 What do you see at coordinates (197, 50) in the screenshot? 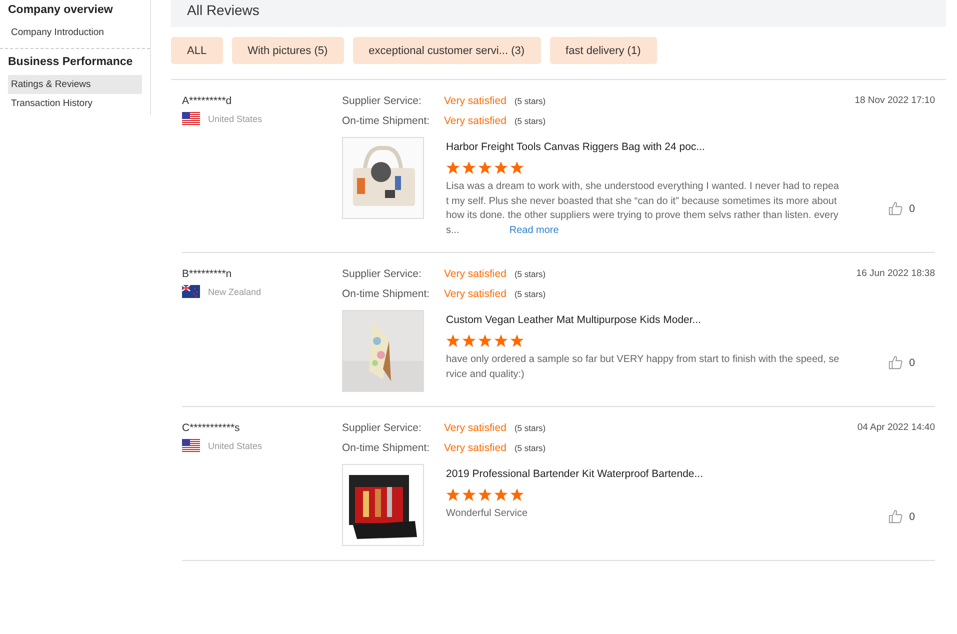
I see `filter-tag: ALL` at bounding box center [197, 50].